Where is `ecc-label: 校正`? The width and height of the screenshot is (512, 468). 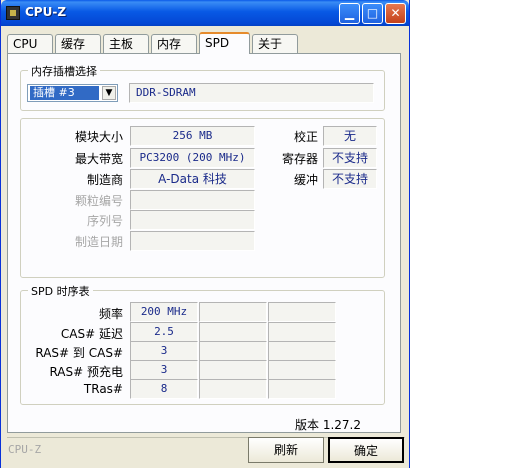
ecc-label: 校正 is located at coordinates (305, 137).